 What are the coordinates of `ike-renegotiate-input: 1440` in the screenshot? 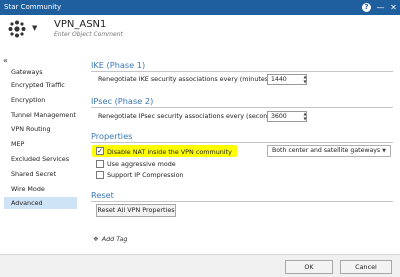 It's located at (287, 79).